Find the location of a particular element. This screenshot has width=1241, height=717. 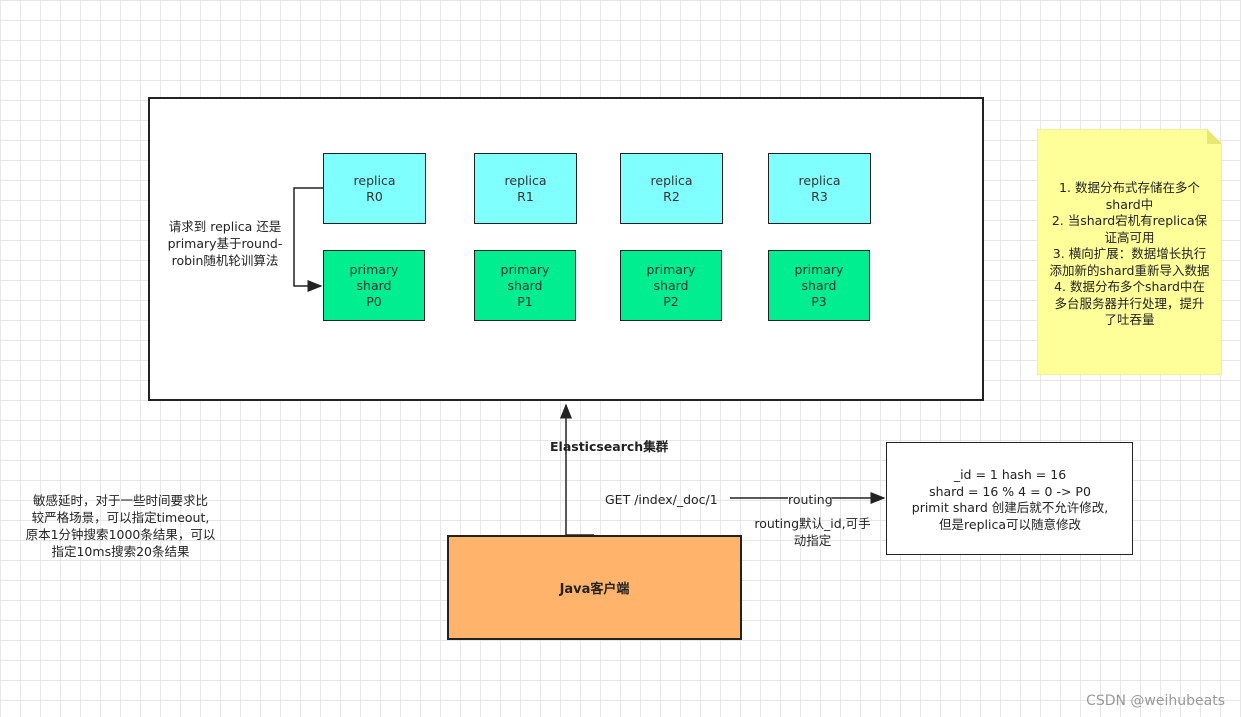

watermark: CSDN @weihubeats is located at coordinates (1155, 701).